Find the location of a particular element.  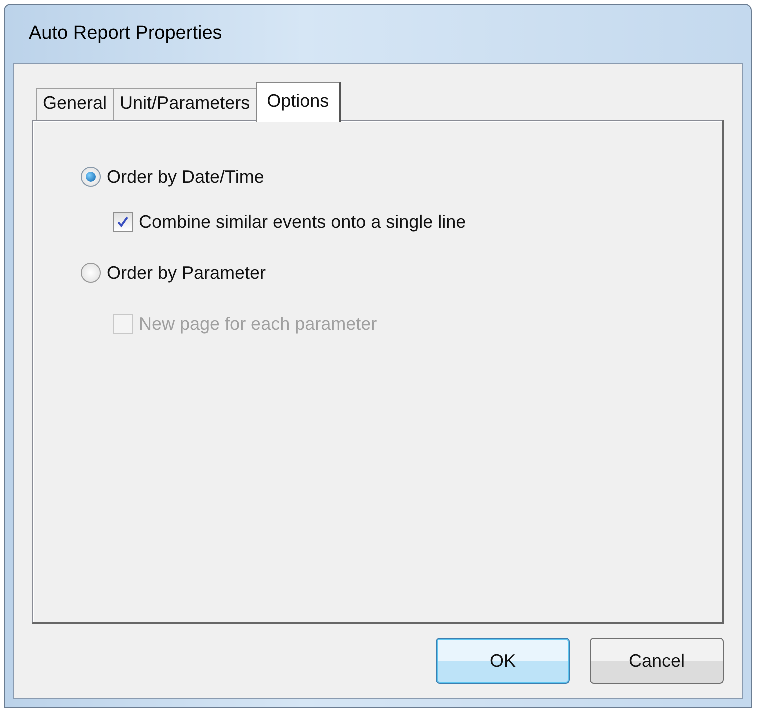

window-title: Auto Report Properties is located at coordinates (126, 34).